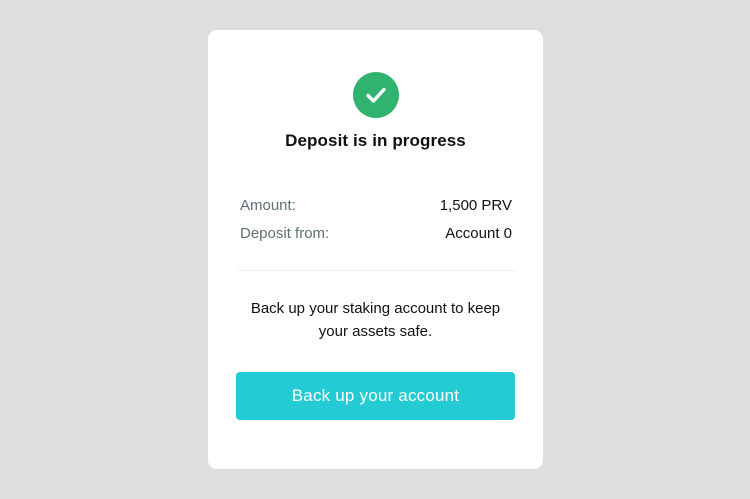 This screenshot has width=750, height=499. What do you see at coordinates (376, 234) in the screenshot?
I see `deposit-from-row: Deposit from: Account 0` at bounding box center [376, 234].